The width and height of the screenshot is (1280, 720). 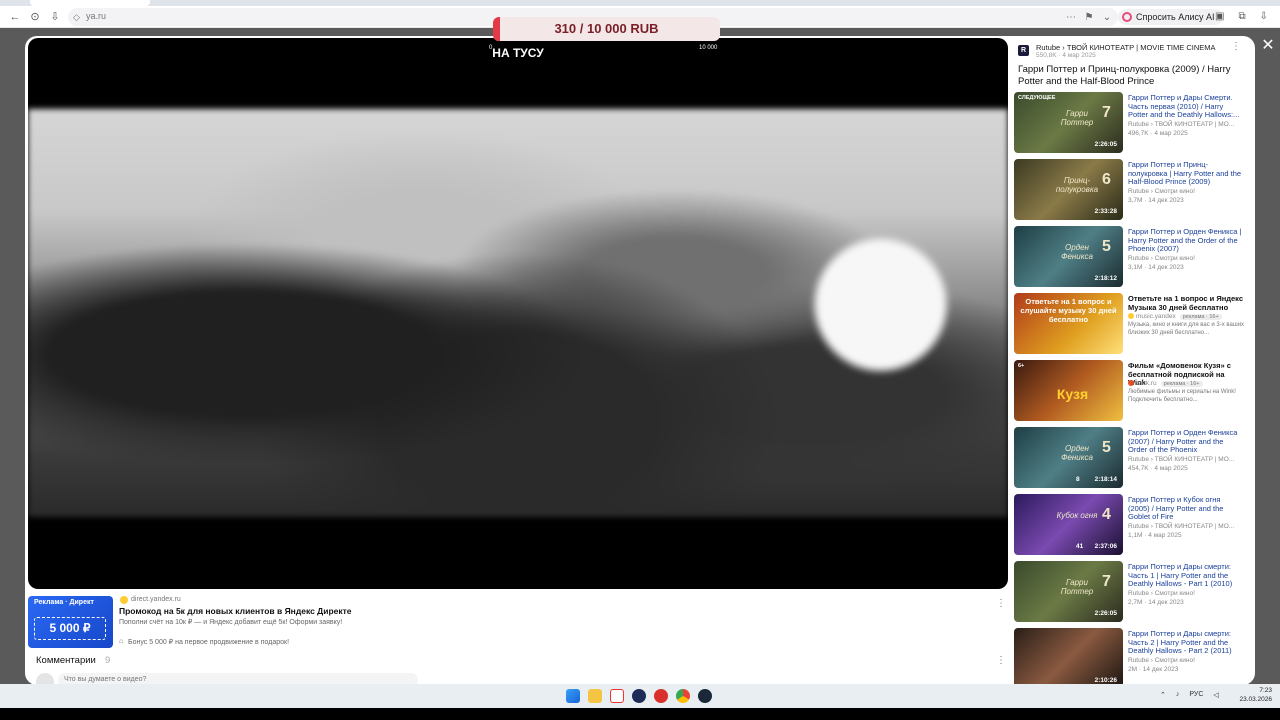 I want to click on recommendation-source: music.yandex реклама · 16+, so click(x=1175, y=316).